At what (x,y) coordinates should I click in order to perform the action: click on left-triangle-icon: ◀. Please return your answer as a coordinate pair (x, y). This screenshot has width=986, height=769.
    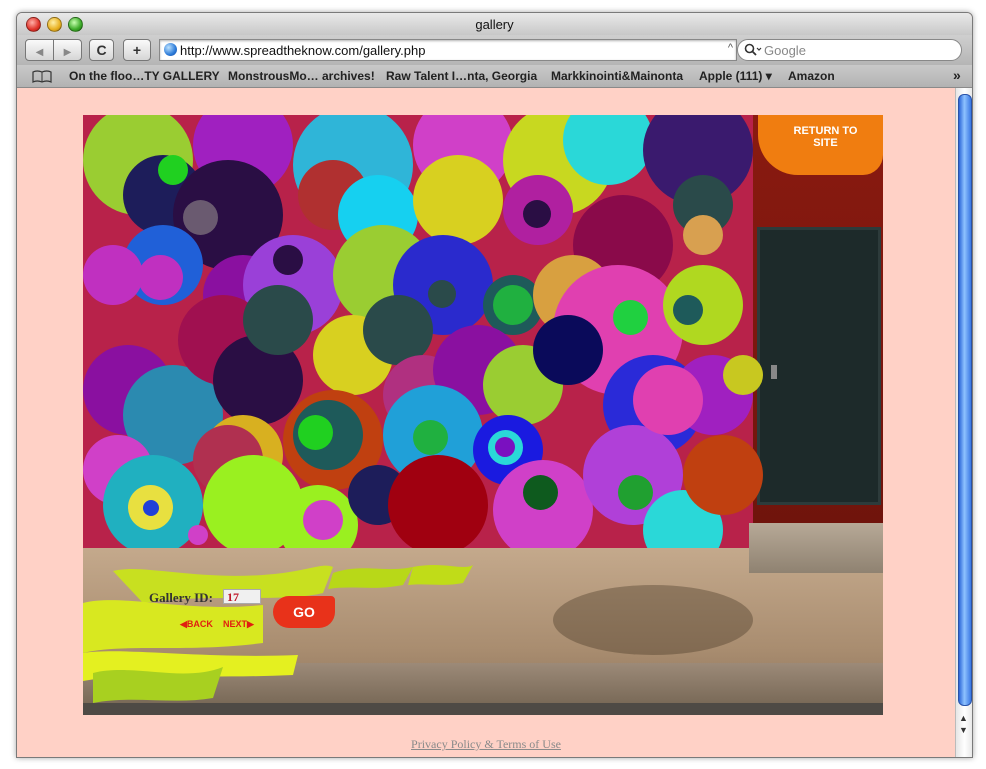
    Looking at the image, I should click on (183, 624).